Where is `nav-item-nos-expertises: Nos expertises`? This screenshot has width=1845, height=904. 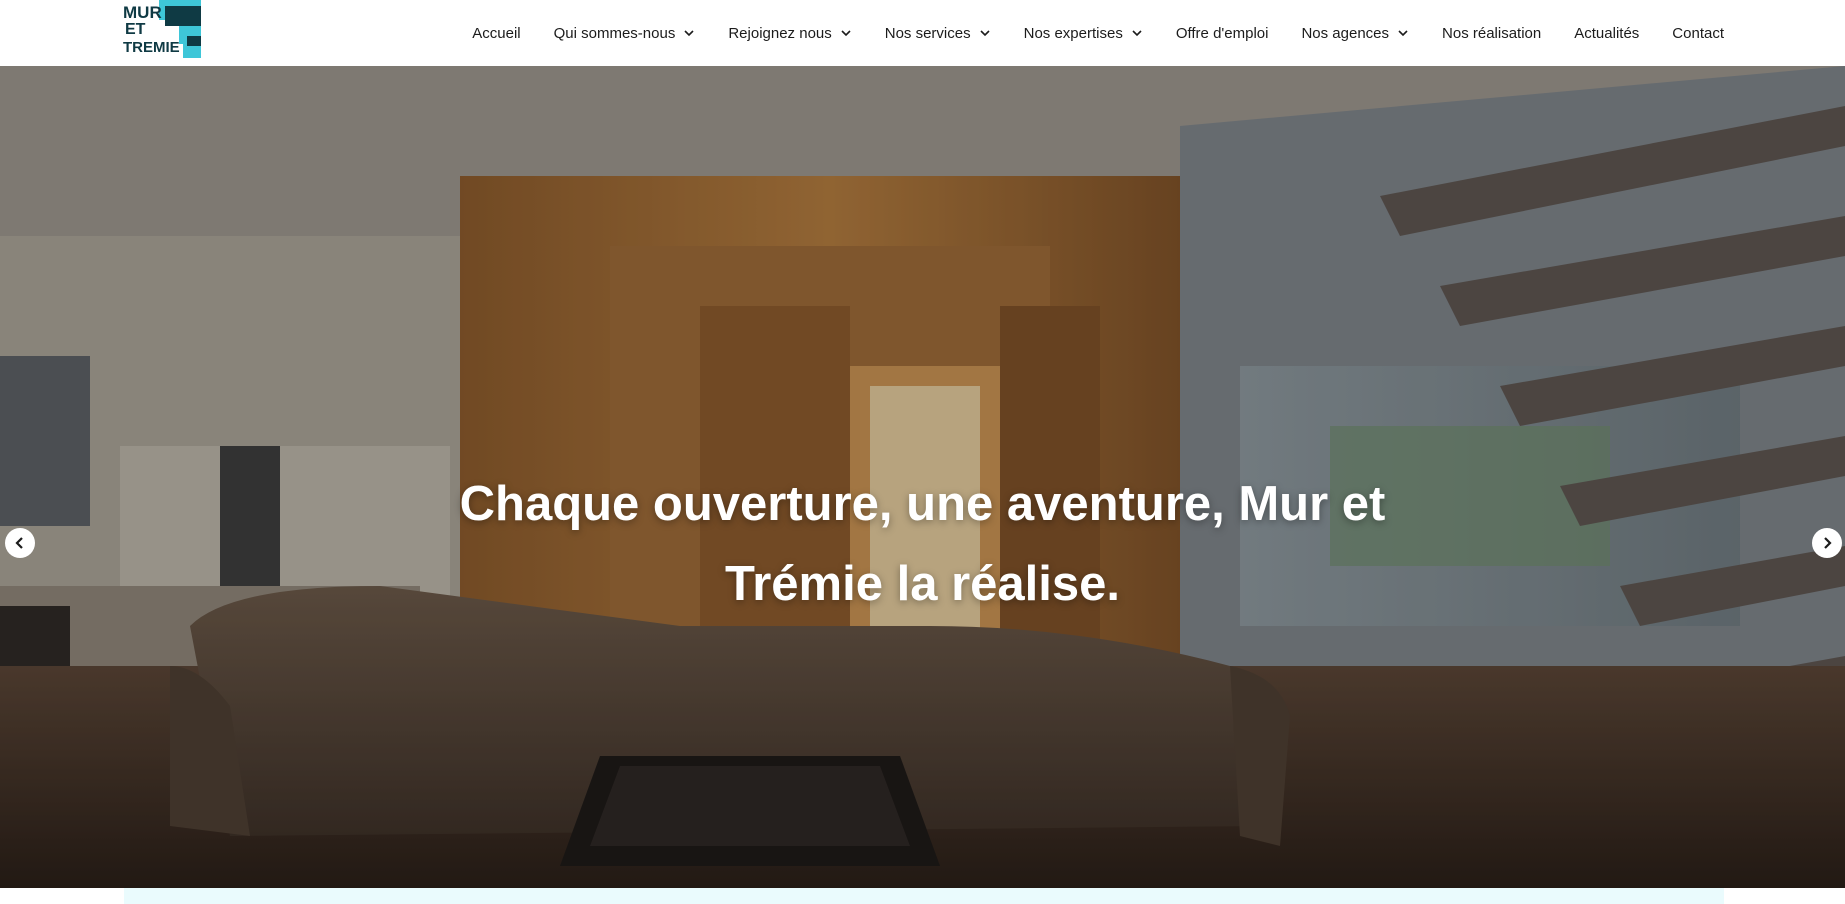 nav-item-nos-expertises: Nos expertises is located at coordinates (1067, 33).